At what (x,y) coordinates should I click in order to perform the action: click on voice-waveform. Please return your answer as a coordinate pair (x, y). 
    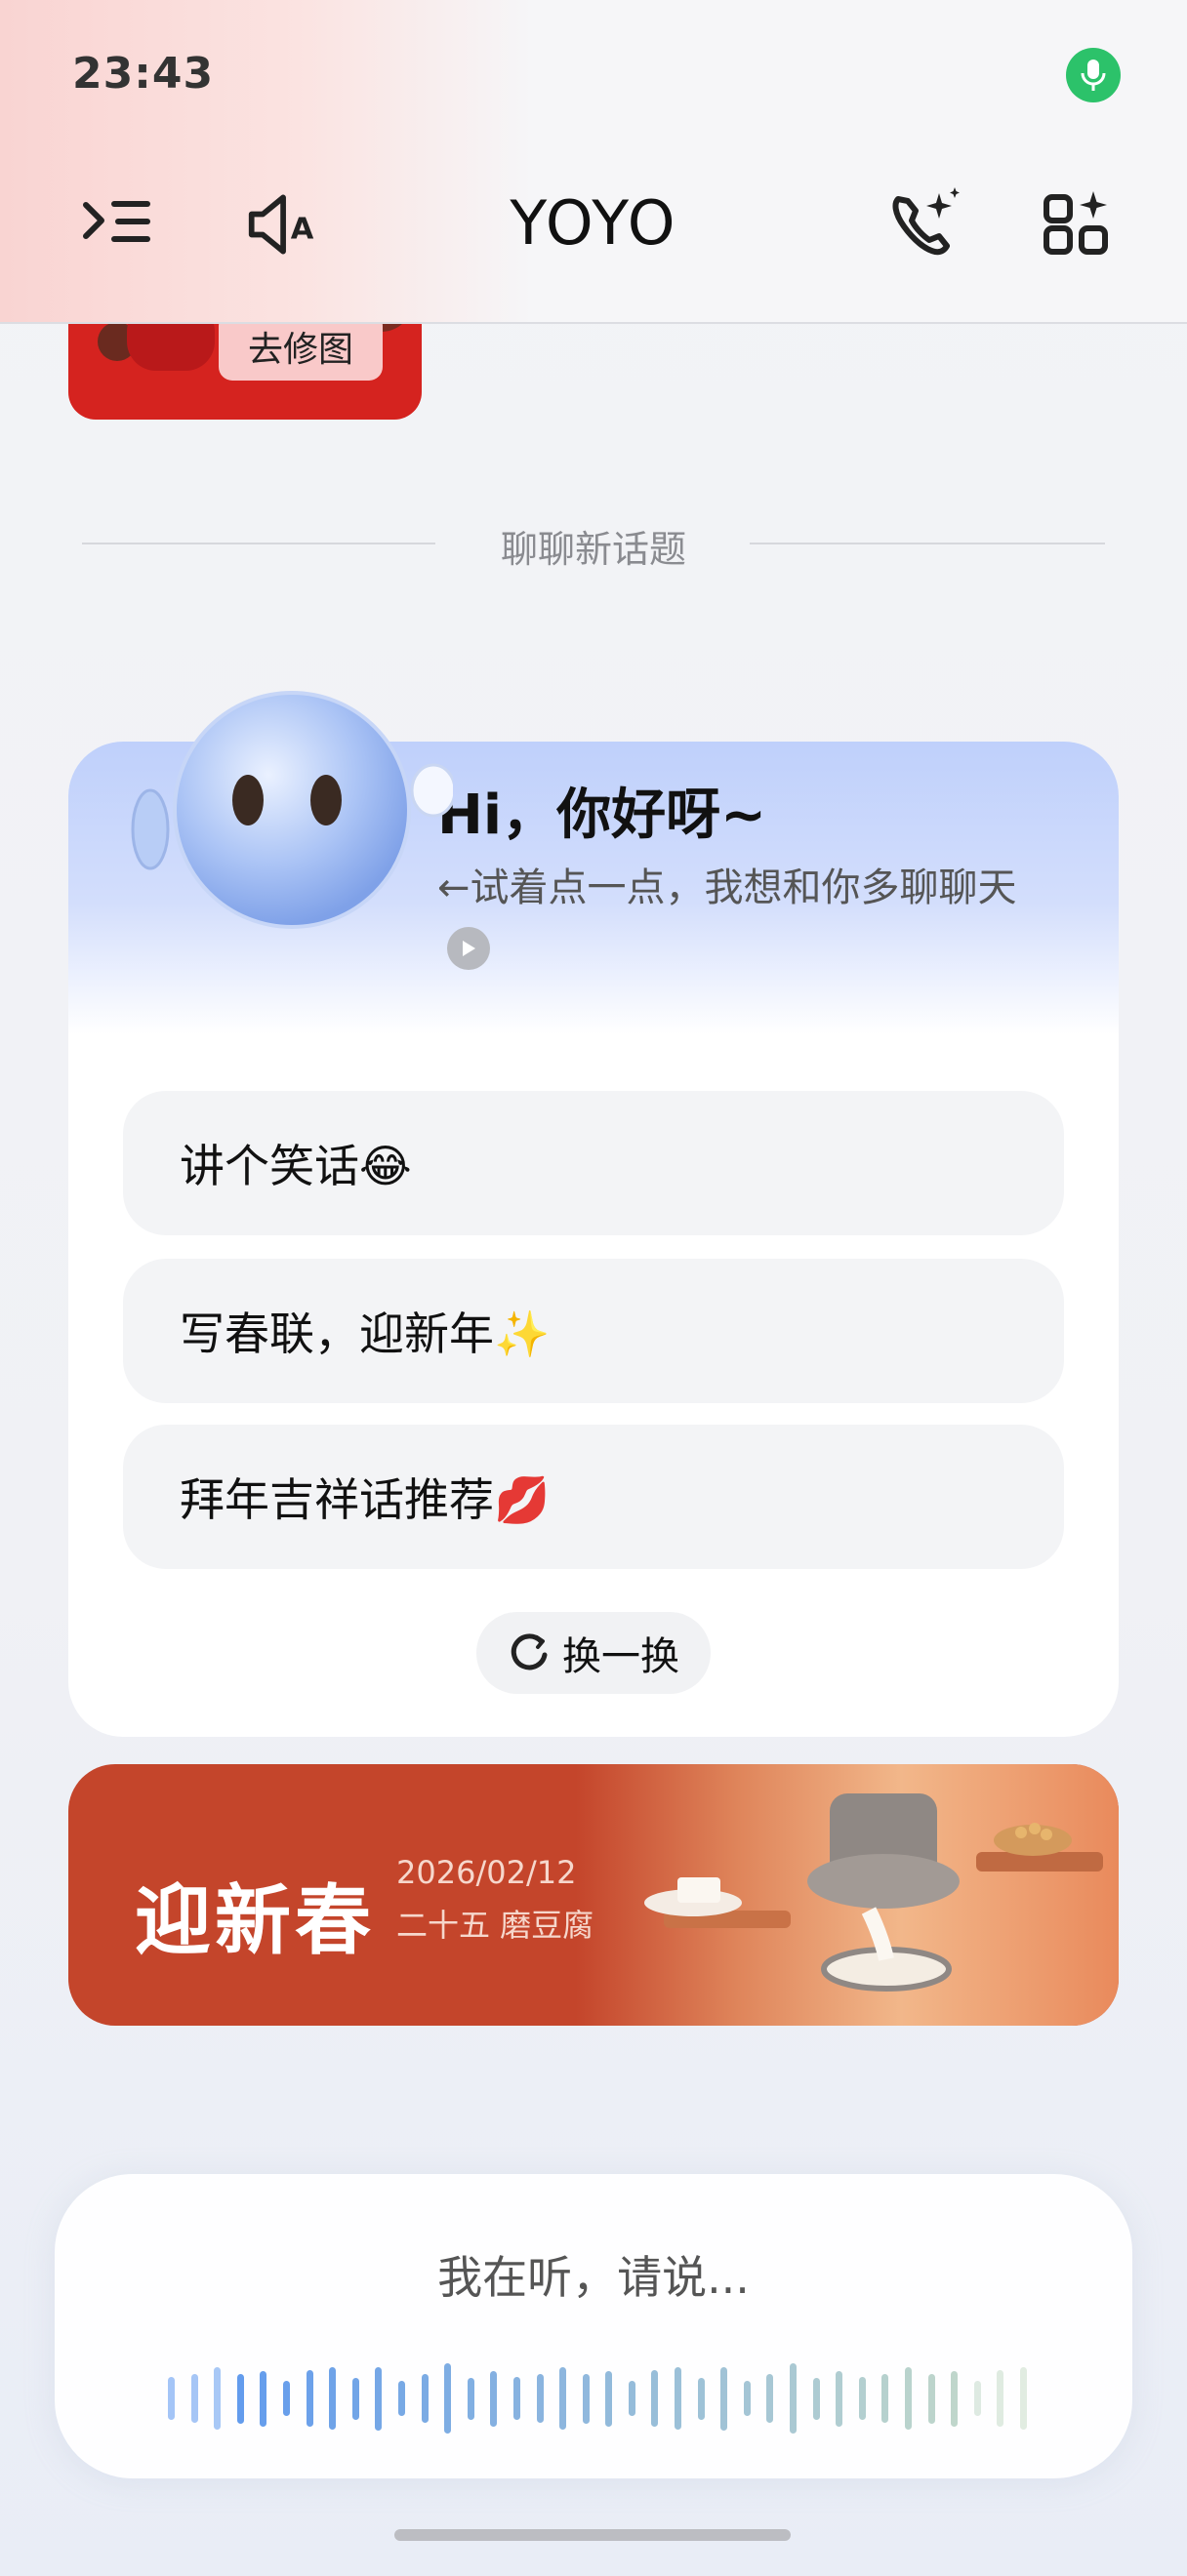
    Looking at the image, I should click on (597, 2398).